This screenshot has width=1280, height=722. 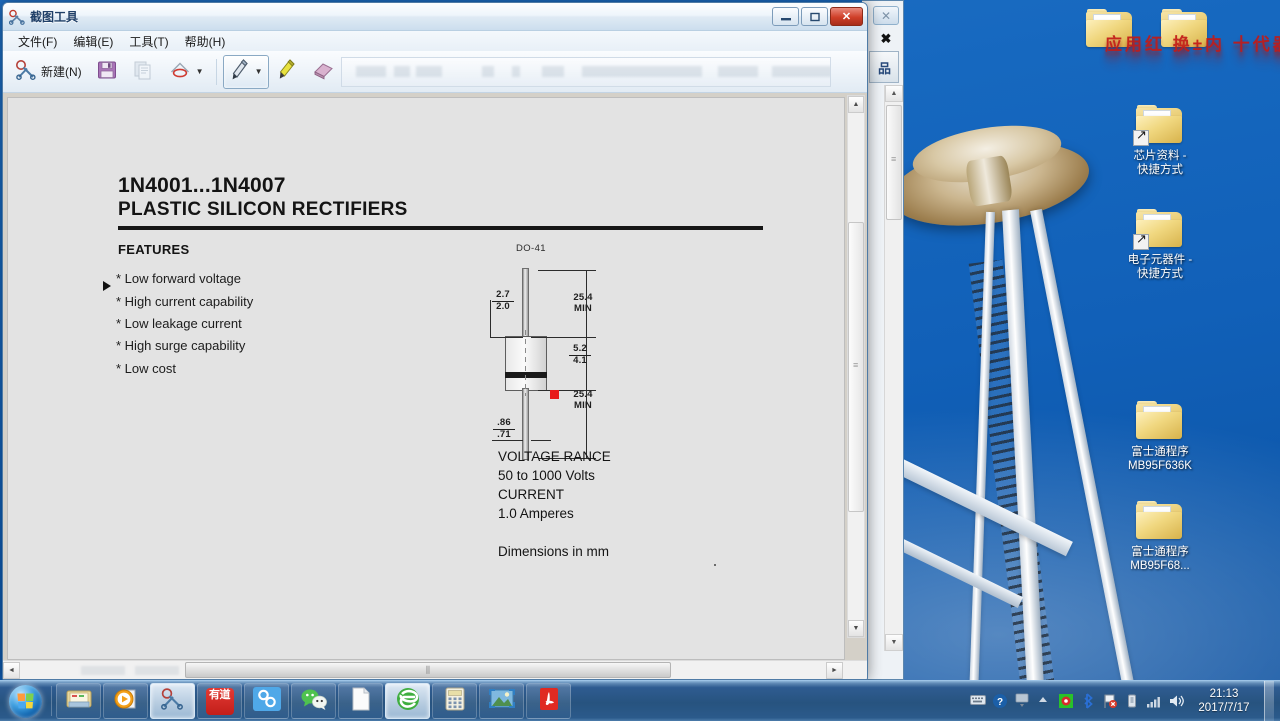 I want to click on feature-item: * Low leakage current, so click(x=179, y=323).